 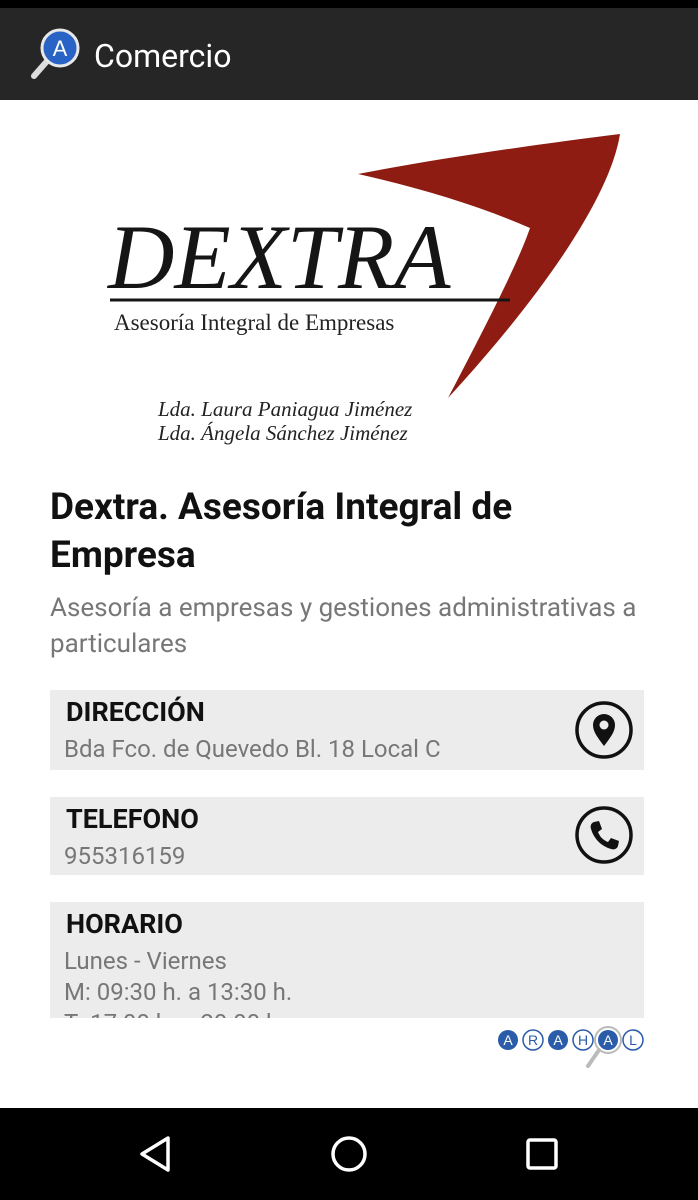 What do you see at coordinates (349, 54) in the screenshot?
I see `app-bar: A Comercio` at bounding box center [349, 54].